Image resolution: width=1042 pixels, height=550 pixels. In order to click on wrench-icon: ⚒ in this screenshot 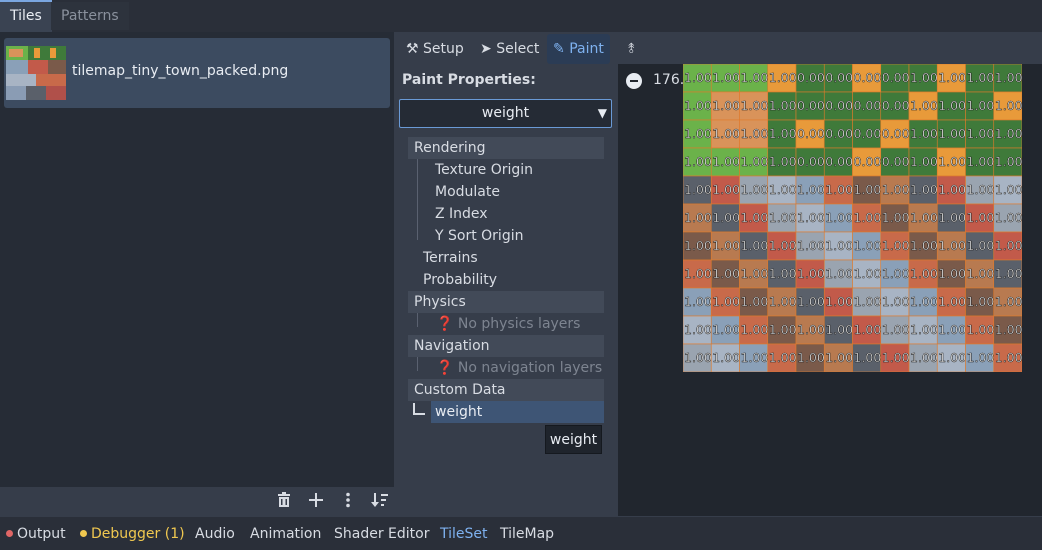, I will do `click(412, 49)`.